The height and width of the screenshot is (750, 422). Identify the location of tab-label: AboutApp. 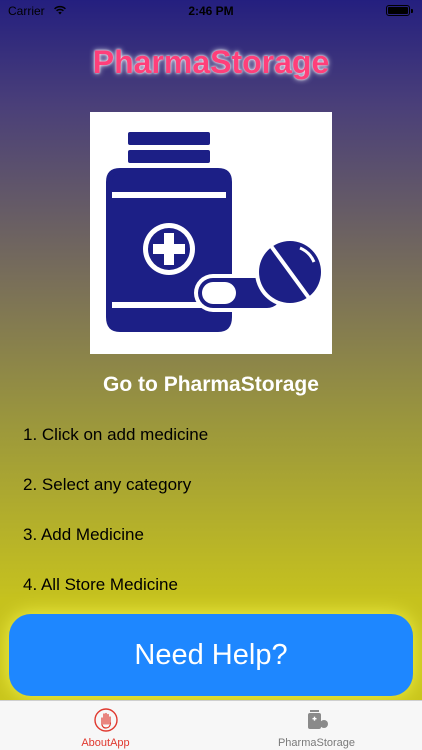
(105, 743).